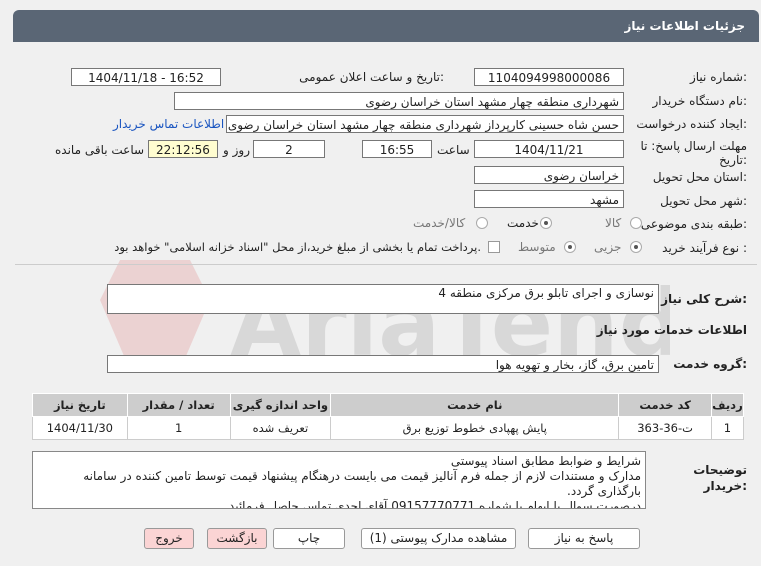  What do you see at coordinates (100, 150) in the screenshot?
I see `remaining-time-label: ساعت باقی مانده` at bounding box center [100, 150].